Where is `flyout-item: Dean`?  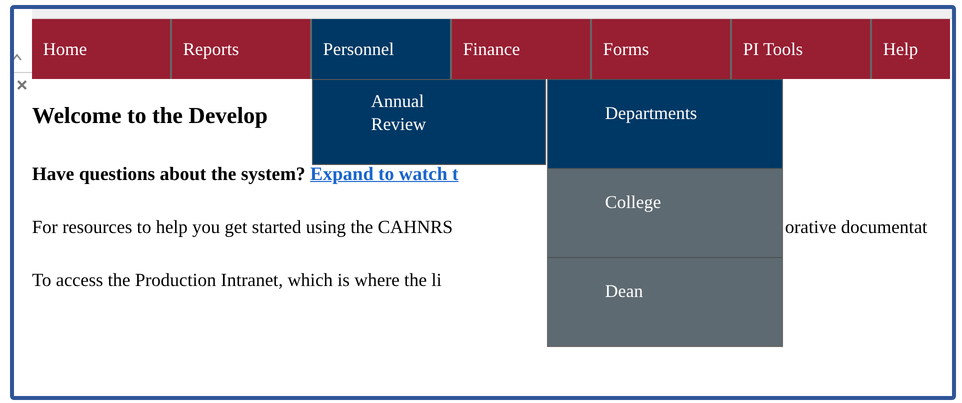
flyout-item: Dean is located at coordinates (665, 301).